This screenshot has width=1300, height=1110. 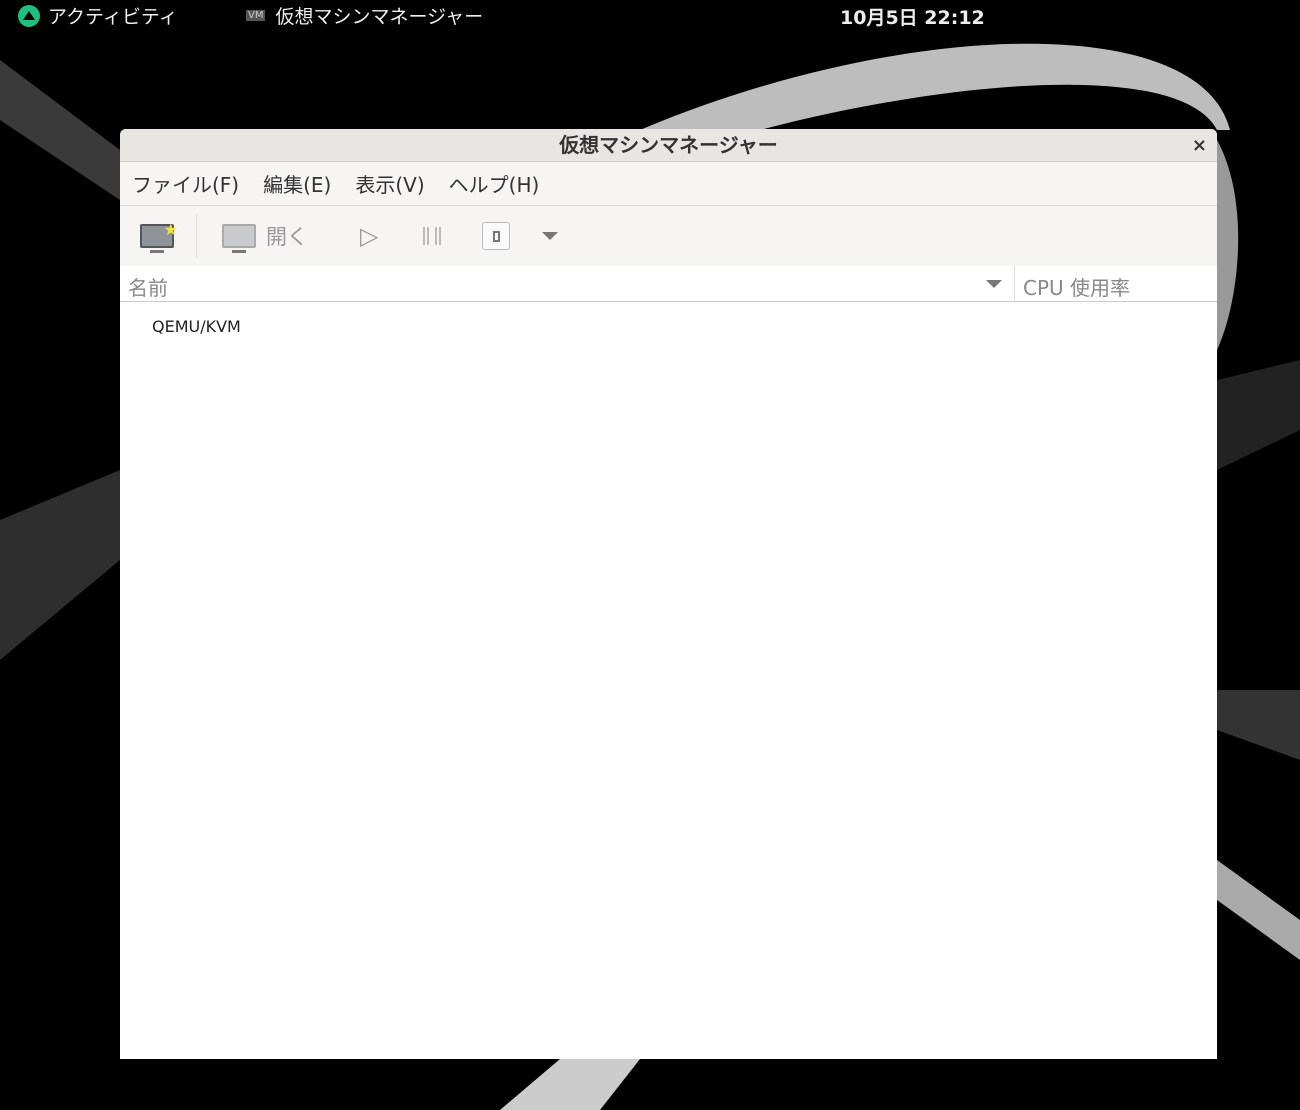 What do you see at coordinates (668, 236) in the screenshot?
I see `toolbar: ★ 開く ▷` at bounding box center [668, 236].